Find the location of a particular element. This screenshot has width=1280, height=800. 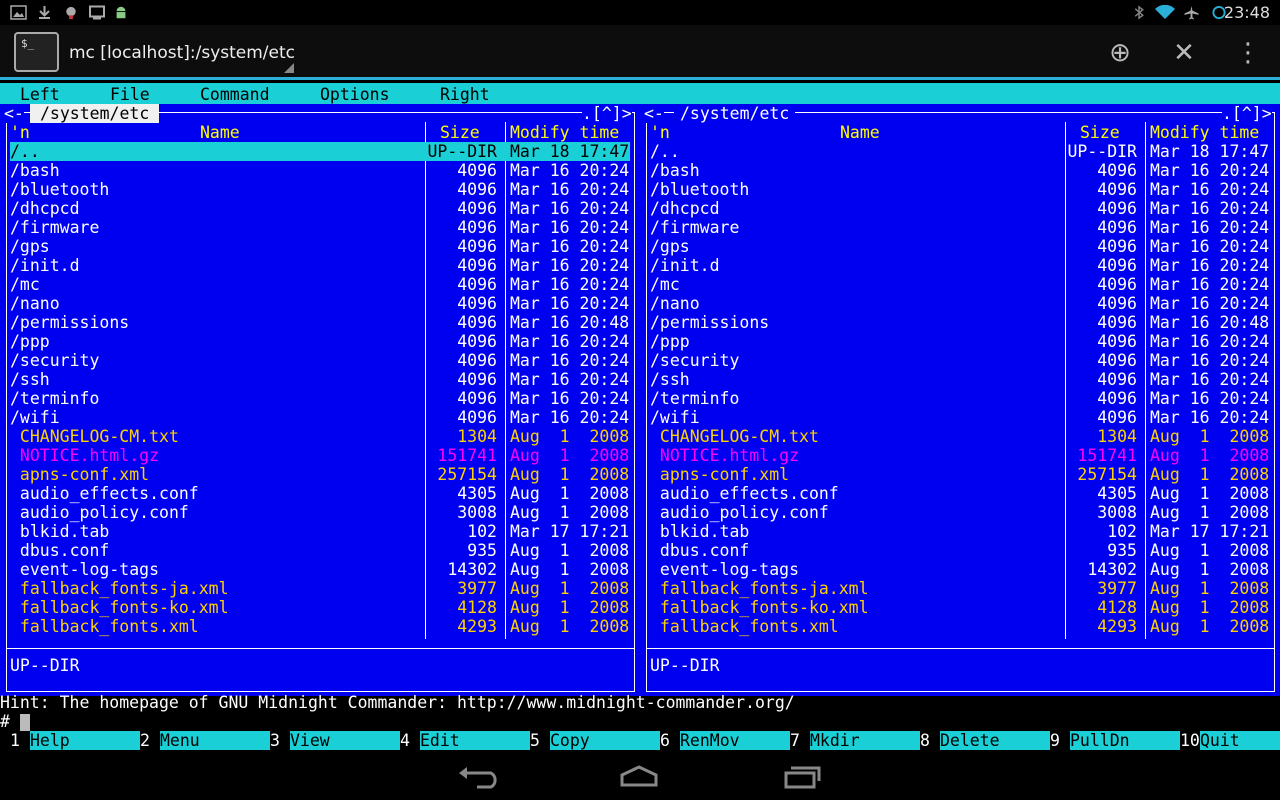

fkey-delete: 8 Delete is located at coordinates (985, 740).